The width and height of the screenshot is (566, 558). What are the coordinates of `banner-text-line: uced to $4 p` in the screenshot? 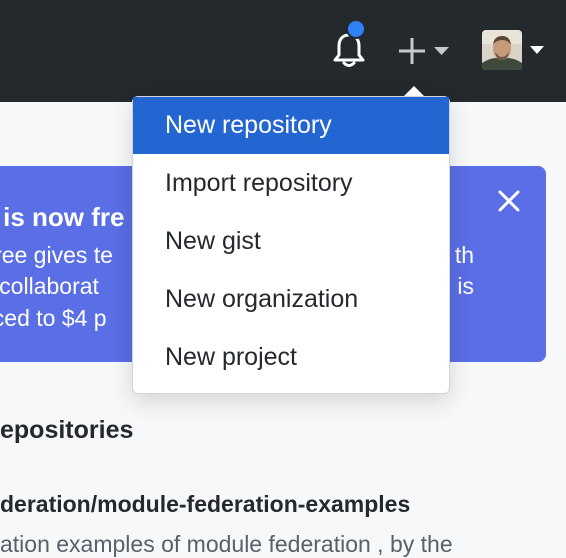 It's located at (53, 318).